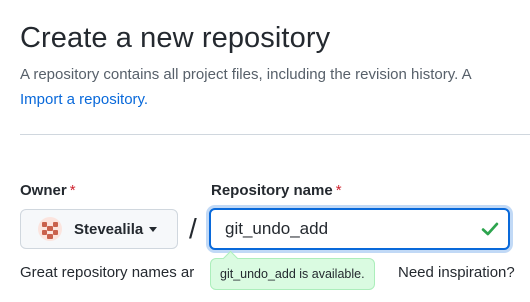 This screenshot has width=530, height=302. What do you see at coordinates (490, 229) in the screenshot?
I see `check-icon` at bounding box center [490, 229].